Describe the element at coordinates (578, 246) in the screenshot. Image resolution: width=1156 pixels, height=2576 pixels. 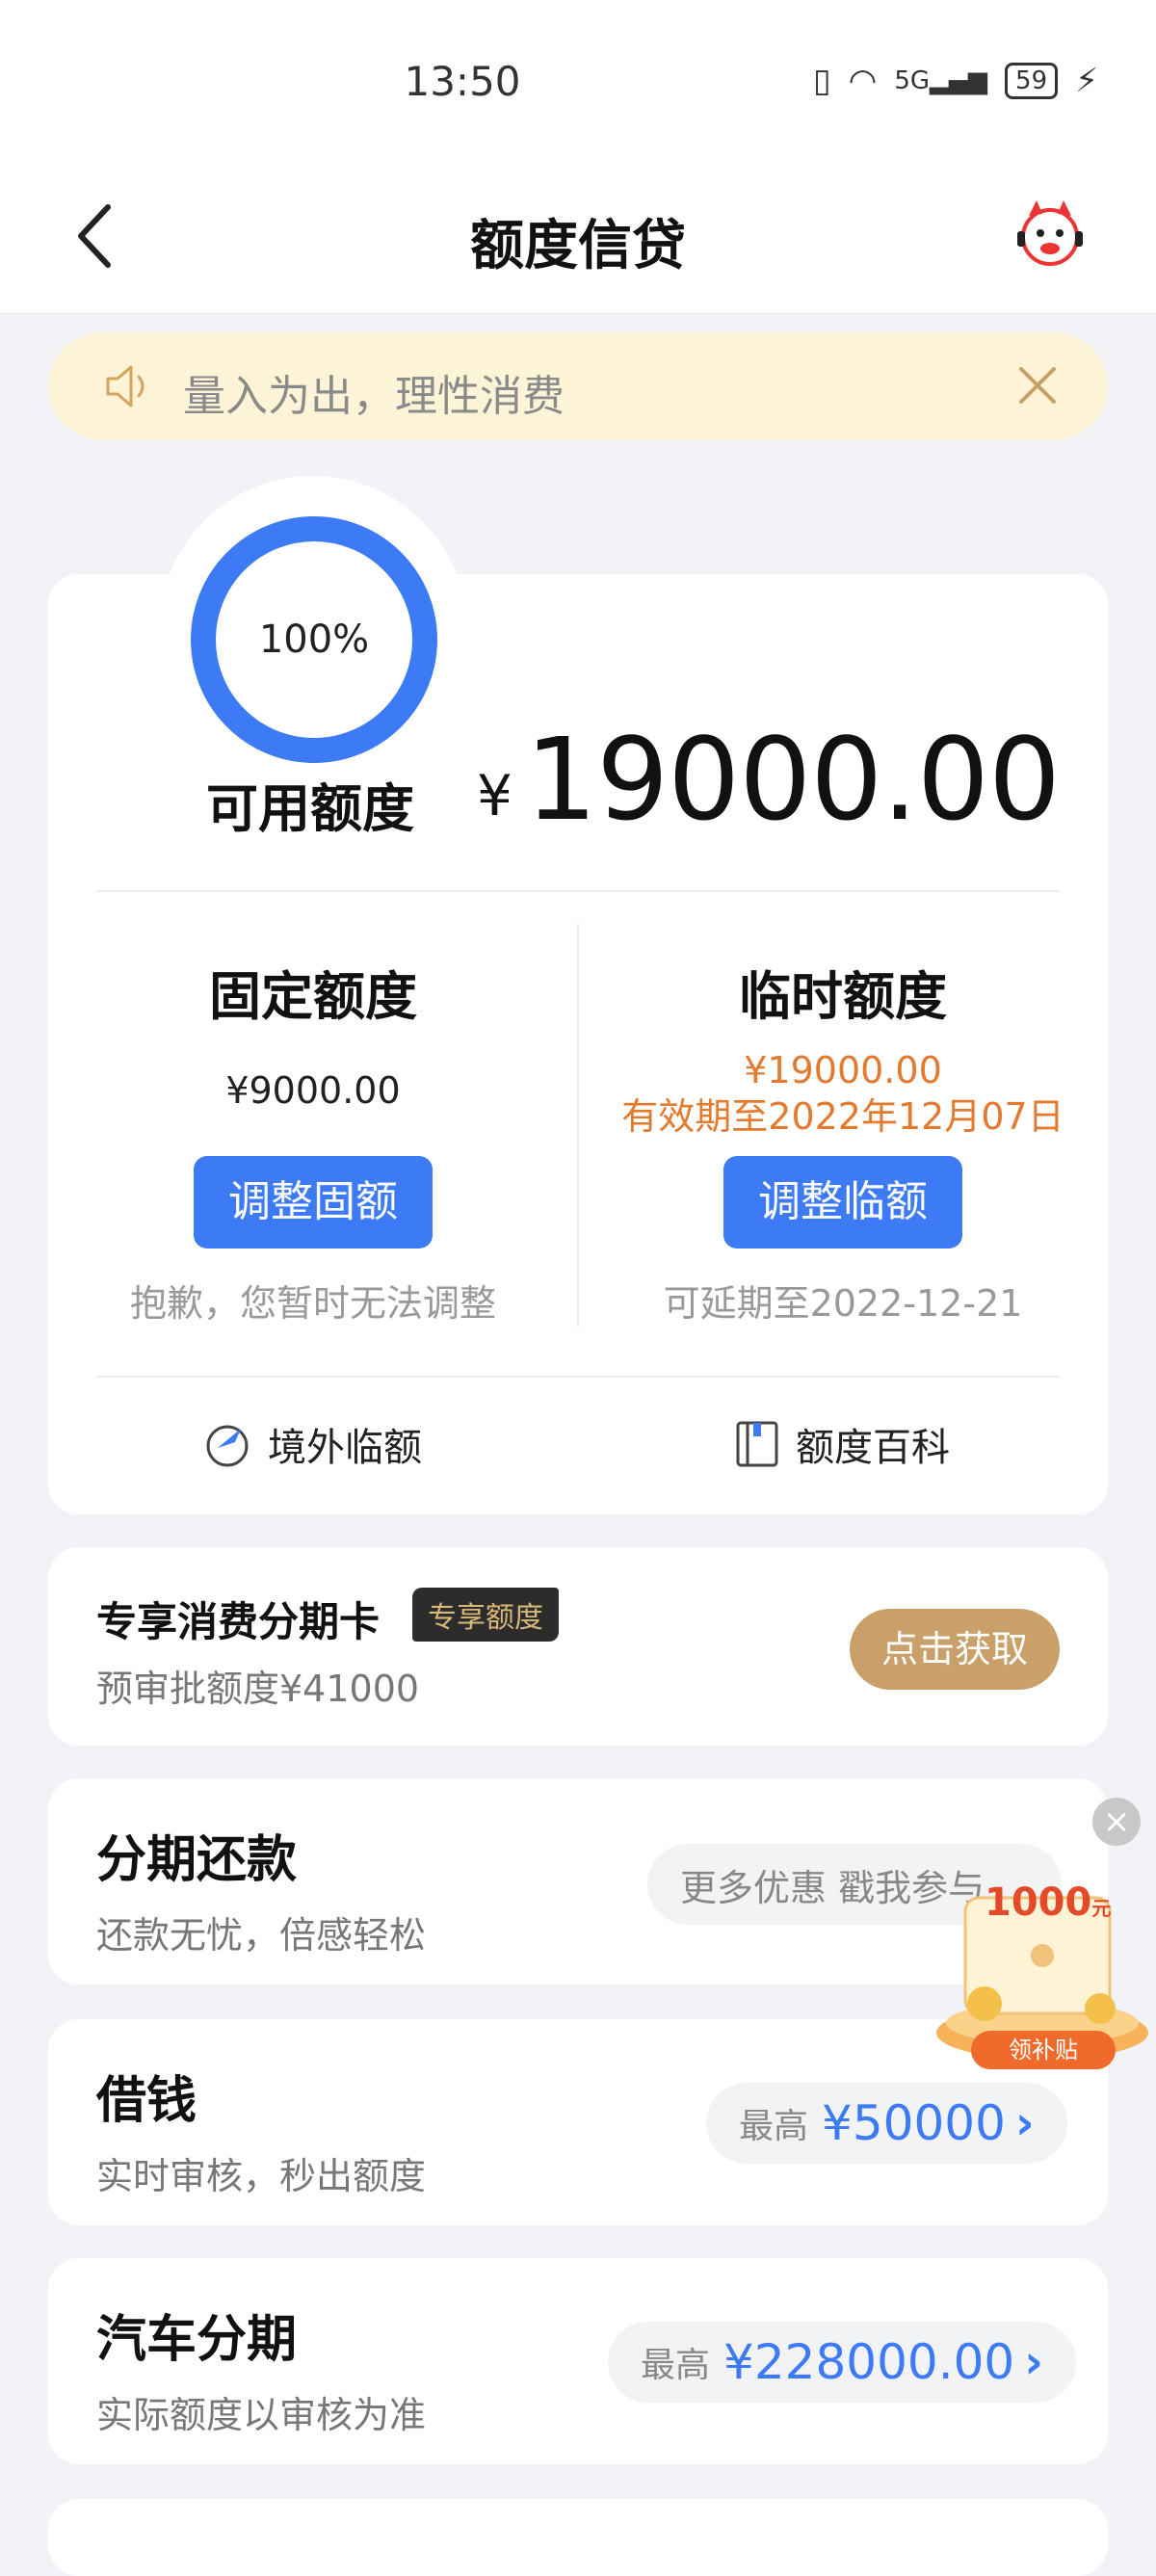
I see `page-title: 额度信贷` at that location.